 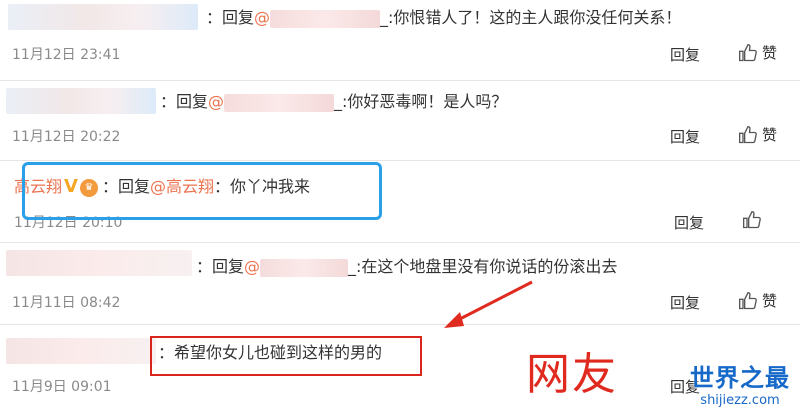 I want to click on comment-timestamp: 11月9日 09:01, so click(x=62, y=387).